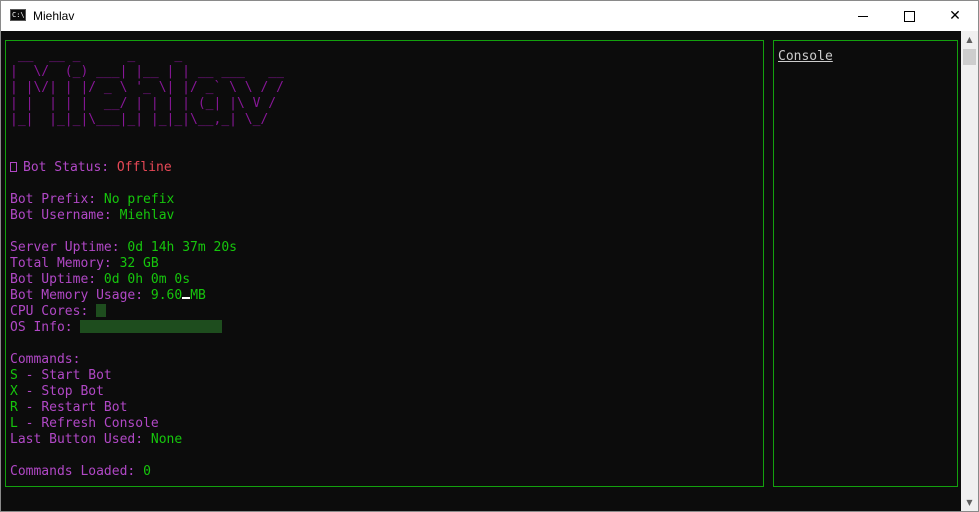  I want to click on prefix-value: No prefix, so click(139, 199).